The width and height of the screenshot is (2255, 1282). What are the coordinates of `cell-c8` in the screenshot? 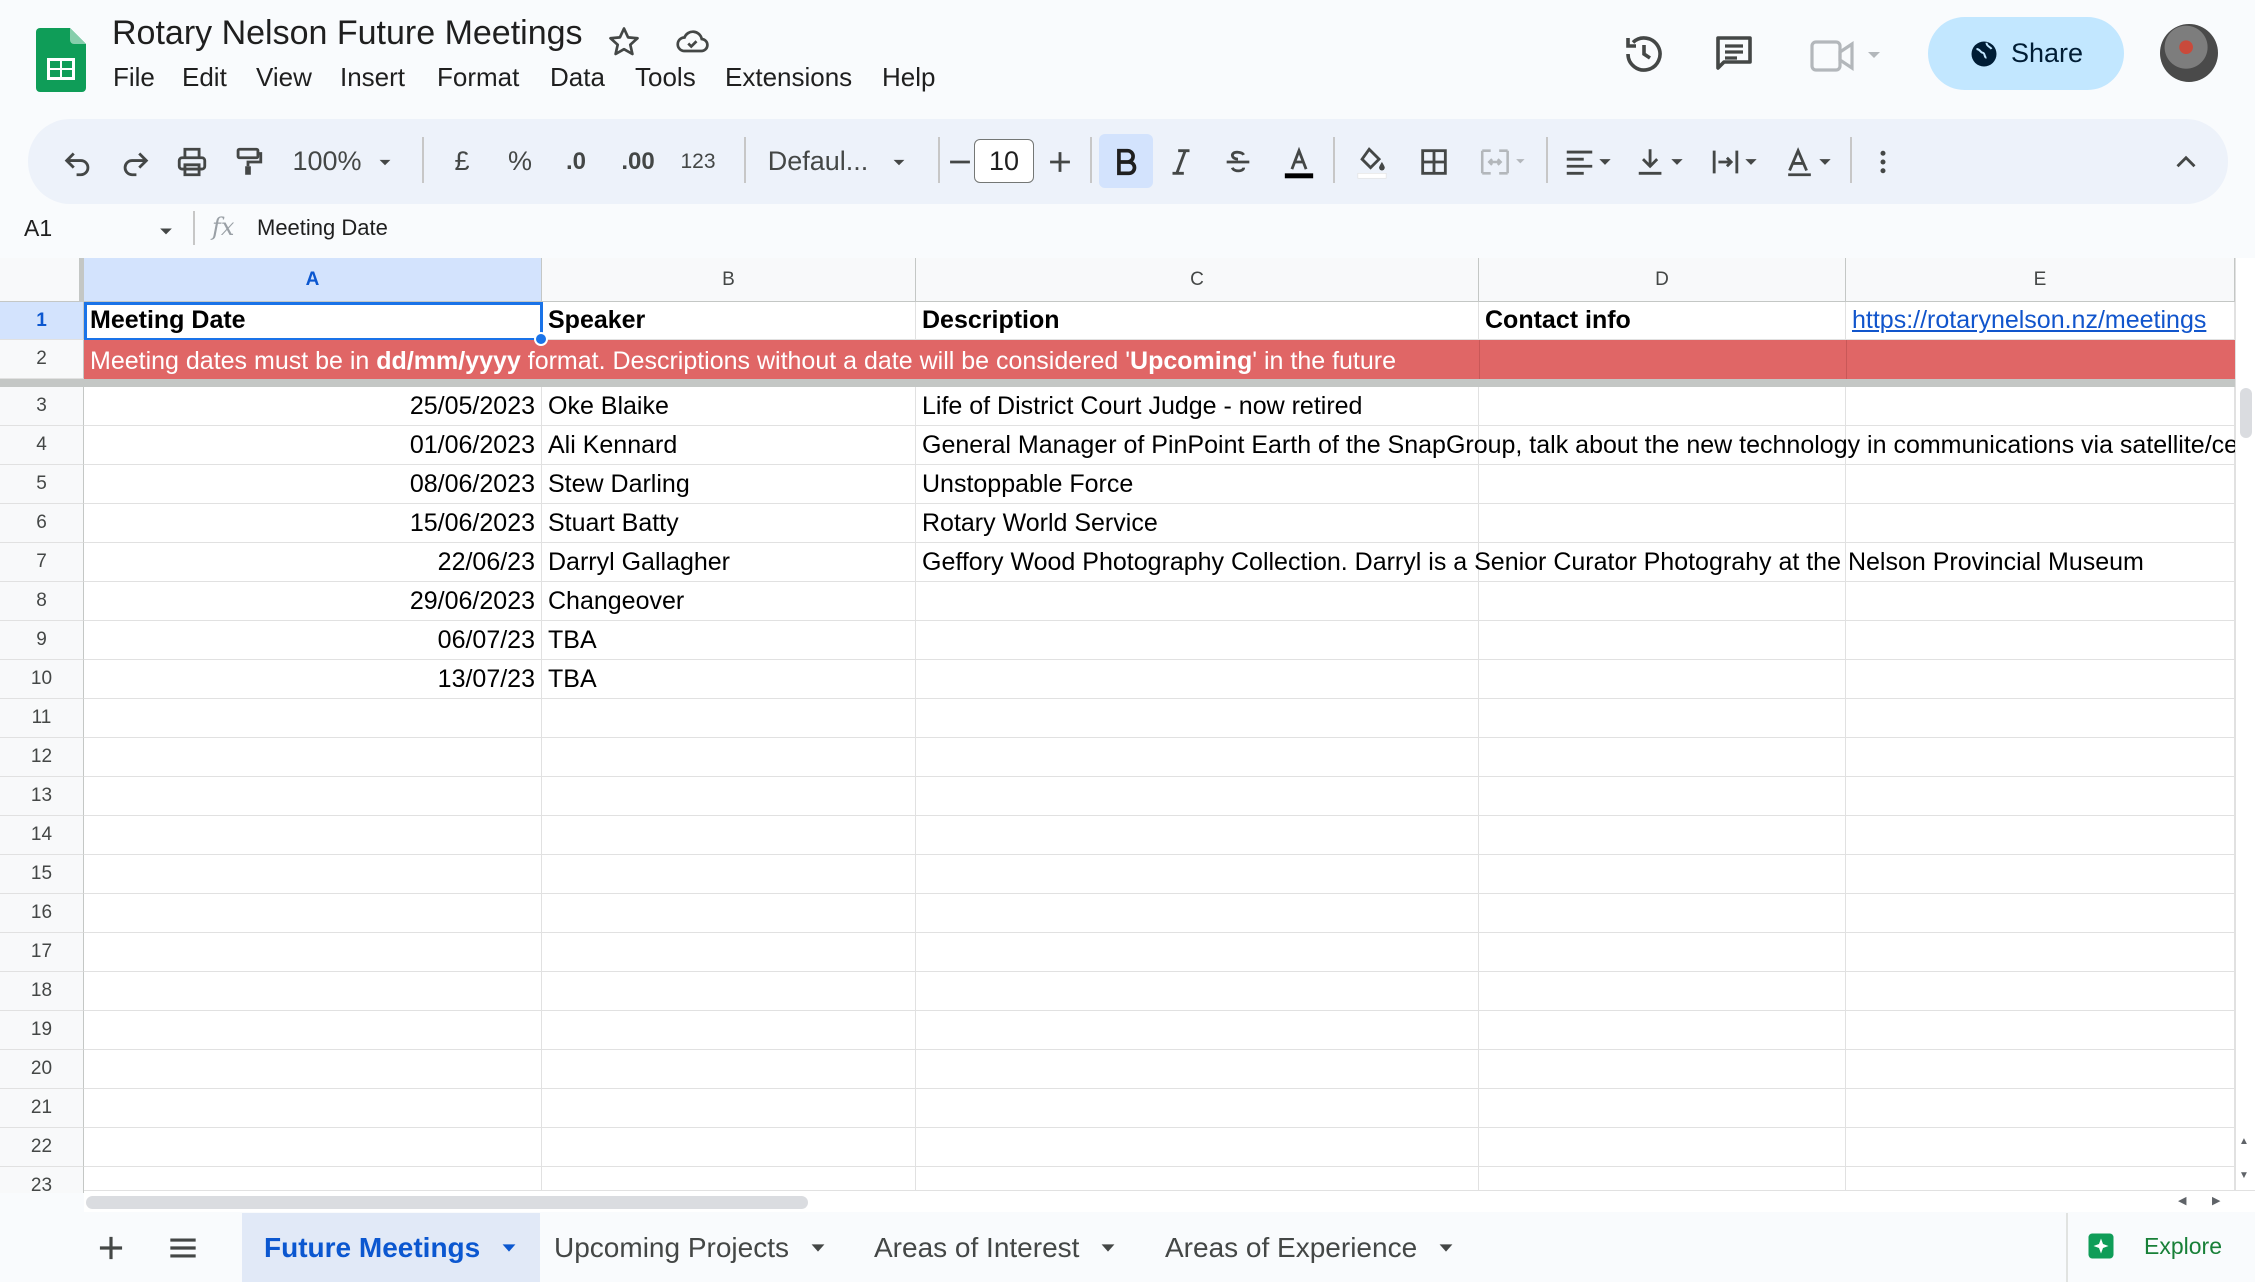 It's located at (1197, 601).